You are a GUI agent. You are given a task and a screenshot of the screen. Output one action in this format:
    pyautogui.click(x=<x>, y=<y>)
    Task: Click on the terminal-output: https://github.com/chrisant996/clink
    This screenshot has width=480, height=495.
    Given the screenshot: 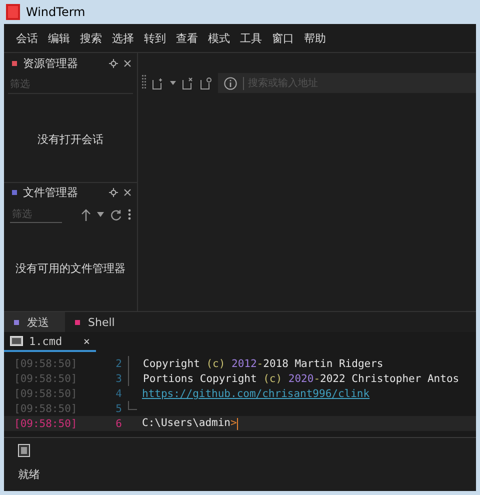 What is the action you would take?
    pyautogui.click(x=255, y=394)
    